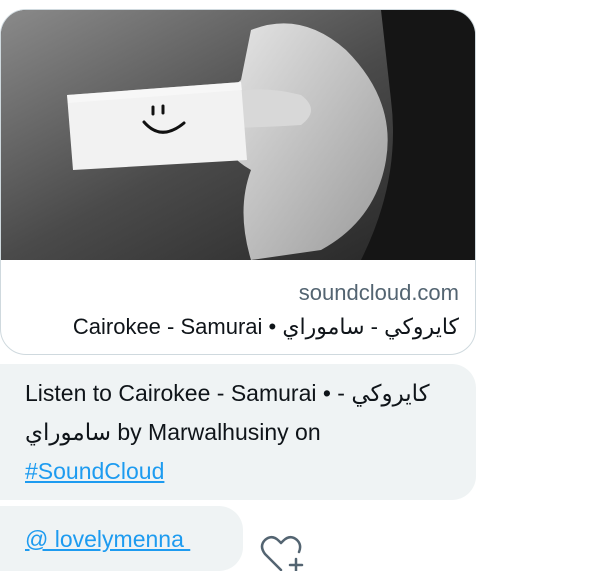 This screenshot has width=600, height=576. Describe the element at coordinates (378, 292) in the screenshot. I see `card-domain: soundcloud.com` at that location.